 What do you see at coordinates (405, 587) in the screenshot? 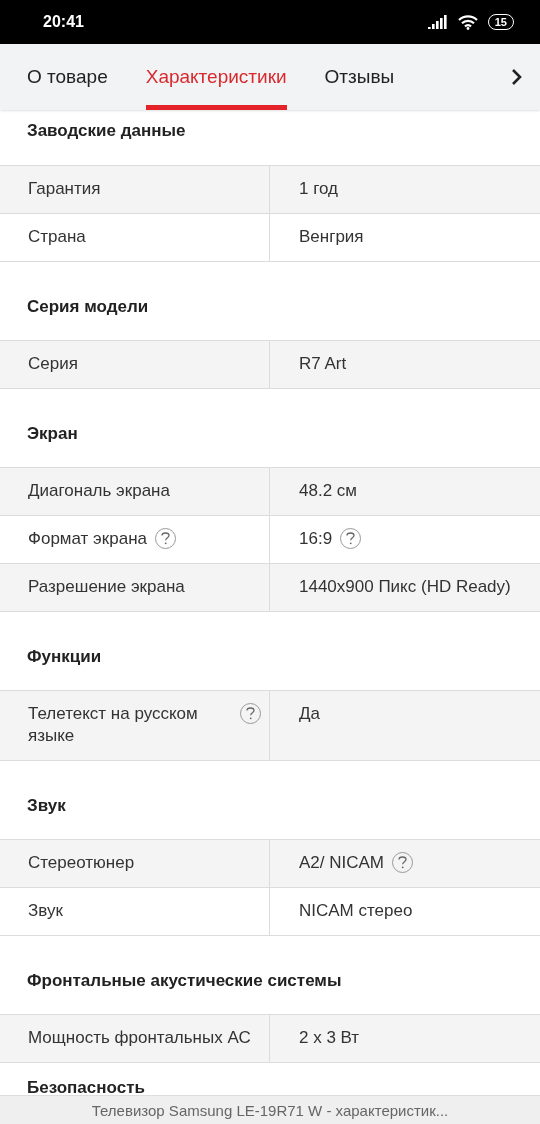
I see `spec-value: 1440x900 Пикс (HD Ready)` at bounding box center [405, 587].